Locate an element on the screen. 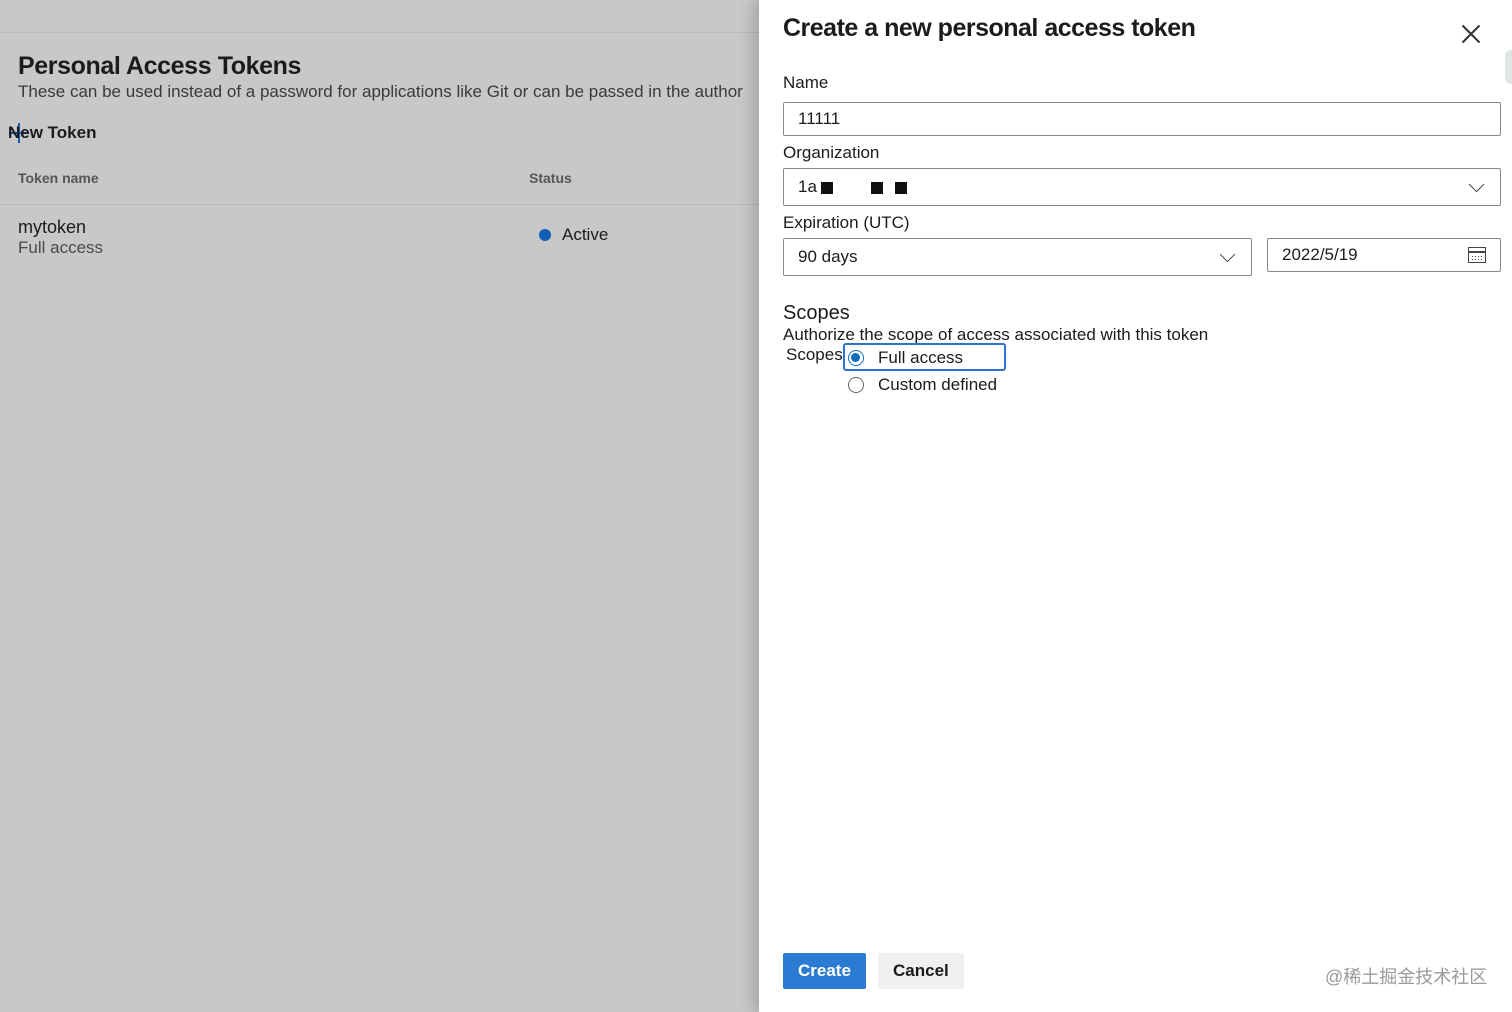 Image resolution: width=1512 pixels, height=1012 pixels. create-button: Create is located at coordinates (824, 971).